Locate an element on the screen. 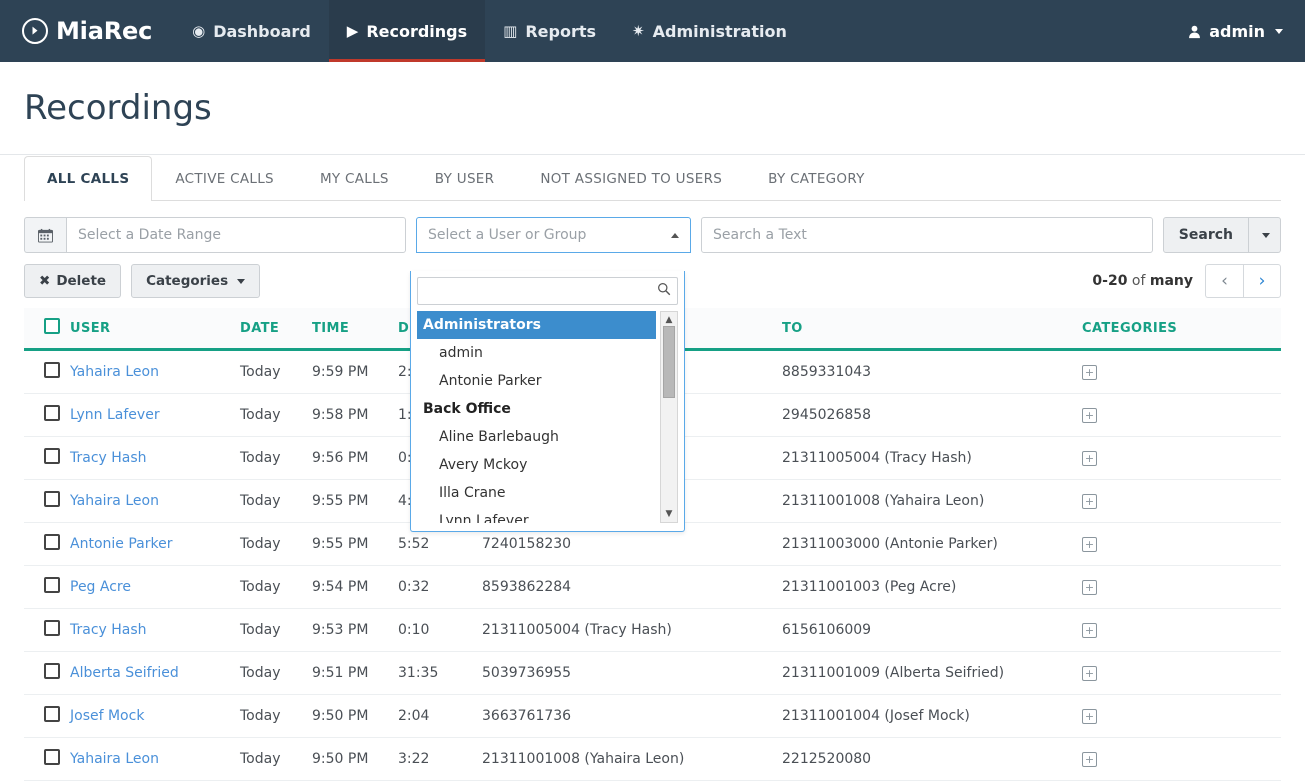 The height and width of the screenshot is (781, 1305). date-range-input is located at coordinates (236, 235).